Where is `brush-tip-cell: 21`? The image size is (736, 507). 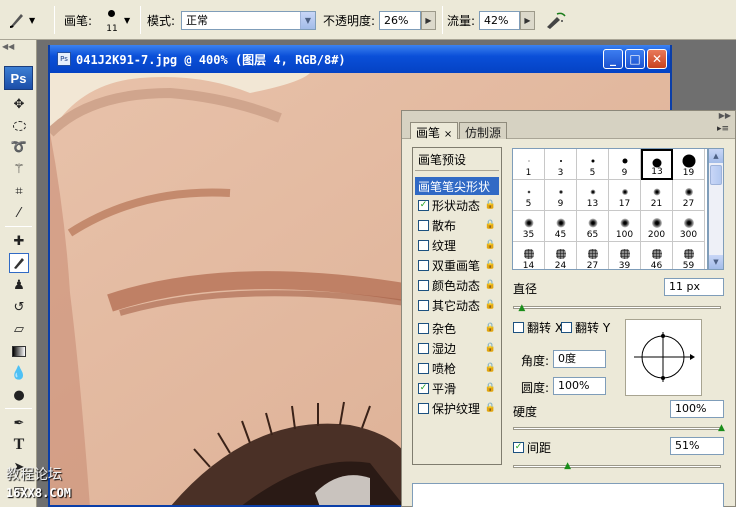
brush-tip-cell: 21 is located at coordinates (657, 195).